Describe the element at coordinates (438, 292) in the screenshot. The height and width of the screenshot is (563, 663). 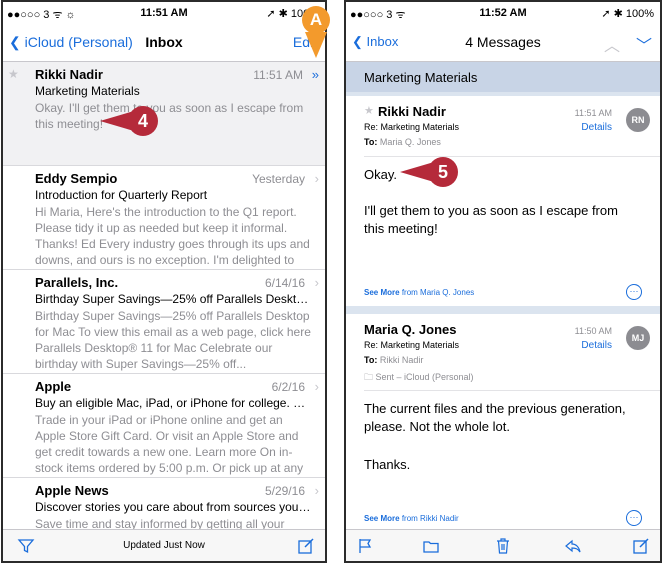
I see `see-more-from: from Maria Q. Jones` at that location.